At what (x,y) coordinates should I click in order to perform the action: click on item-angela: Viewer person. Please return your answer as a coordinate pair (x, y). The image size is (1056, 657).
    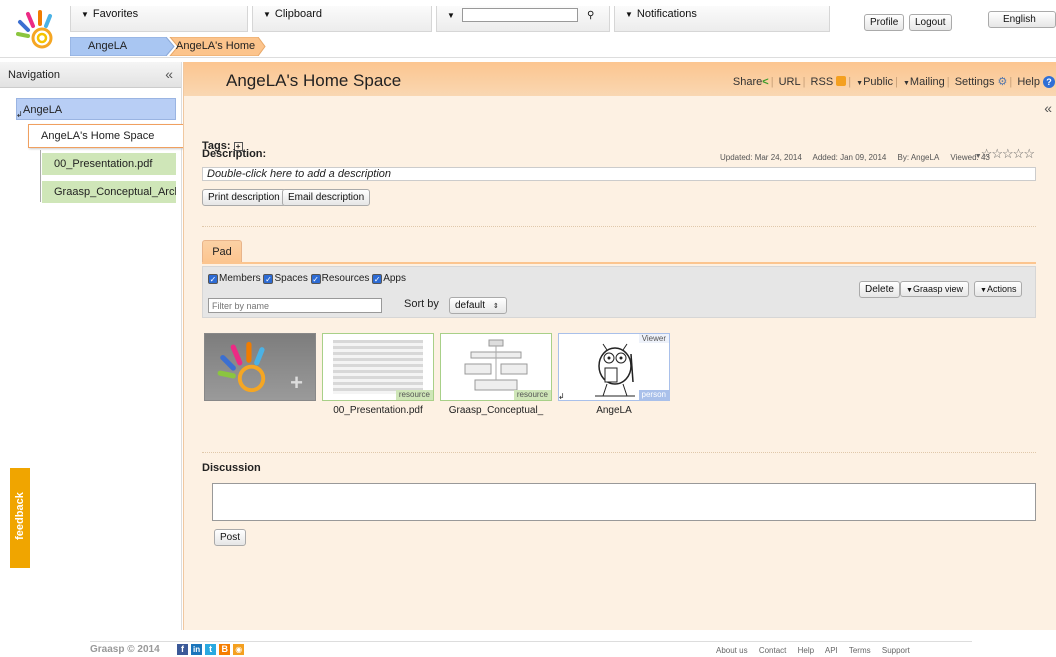
    Looking at the image, I should click on (614, 367).